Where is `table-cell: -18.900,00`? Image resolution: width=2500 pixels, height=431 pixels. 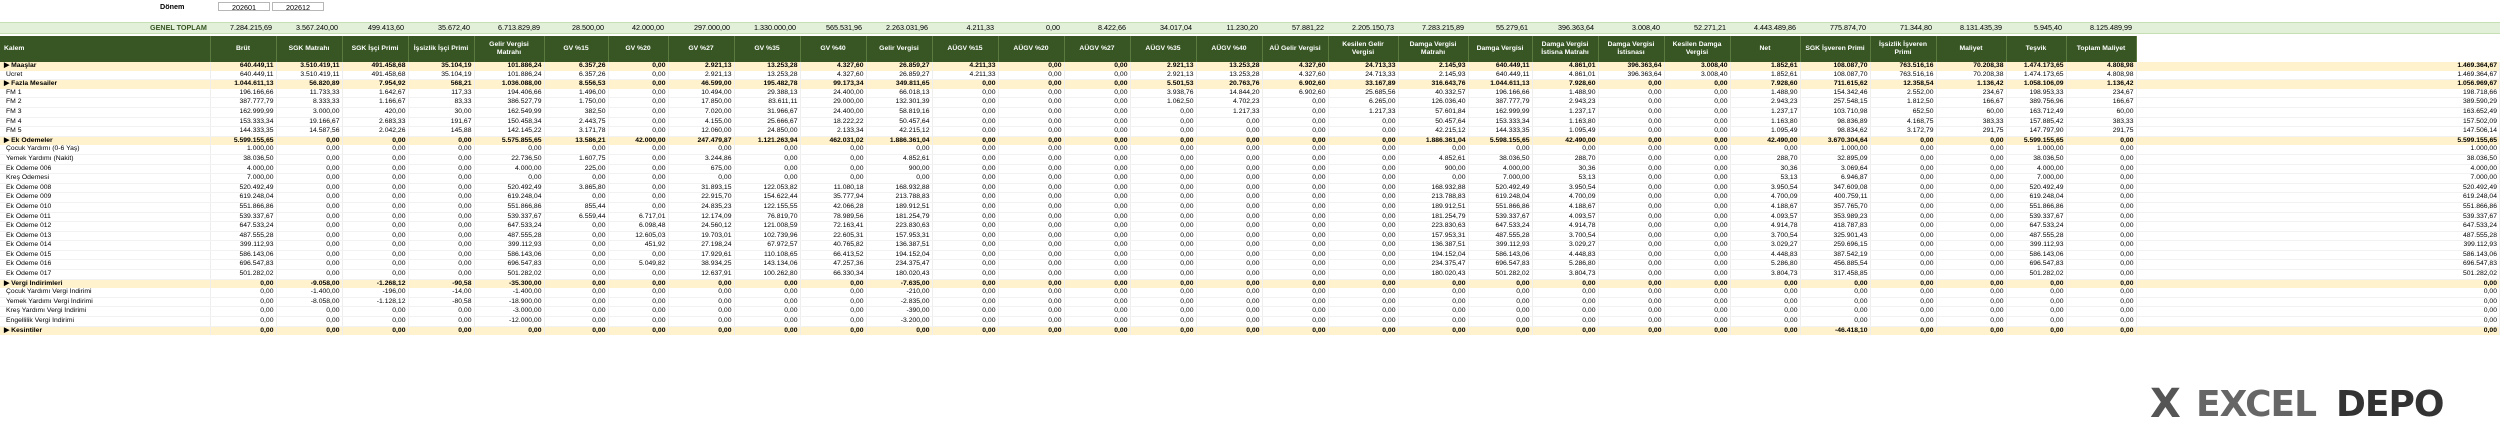 table-cell: -18.900,00 is located at coordinates (509, 302).